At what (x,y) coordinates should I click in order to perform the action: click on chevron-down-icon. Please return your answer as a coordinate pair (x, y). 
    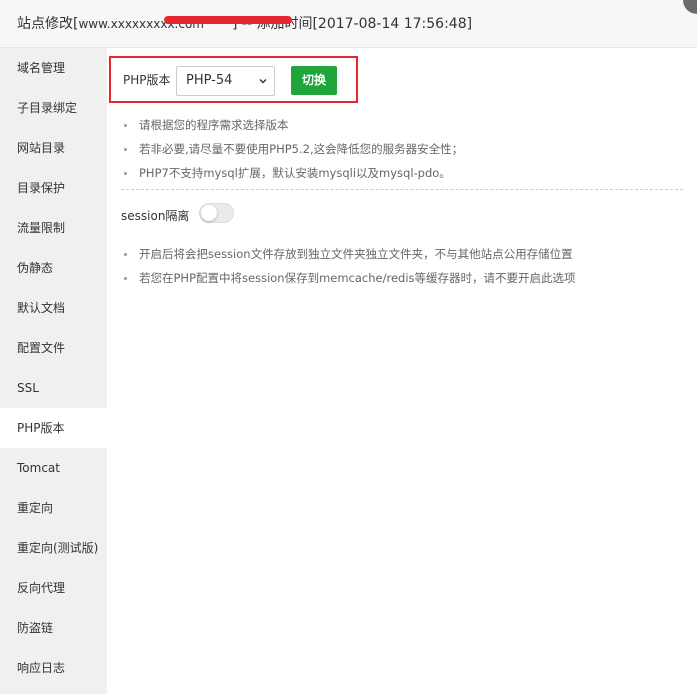
    Looking at the image, I should click on (263, 81).